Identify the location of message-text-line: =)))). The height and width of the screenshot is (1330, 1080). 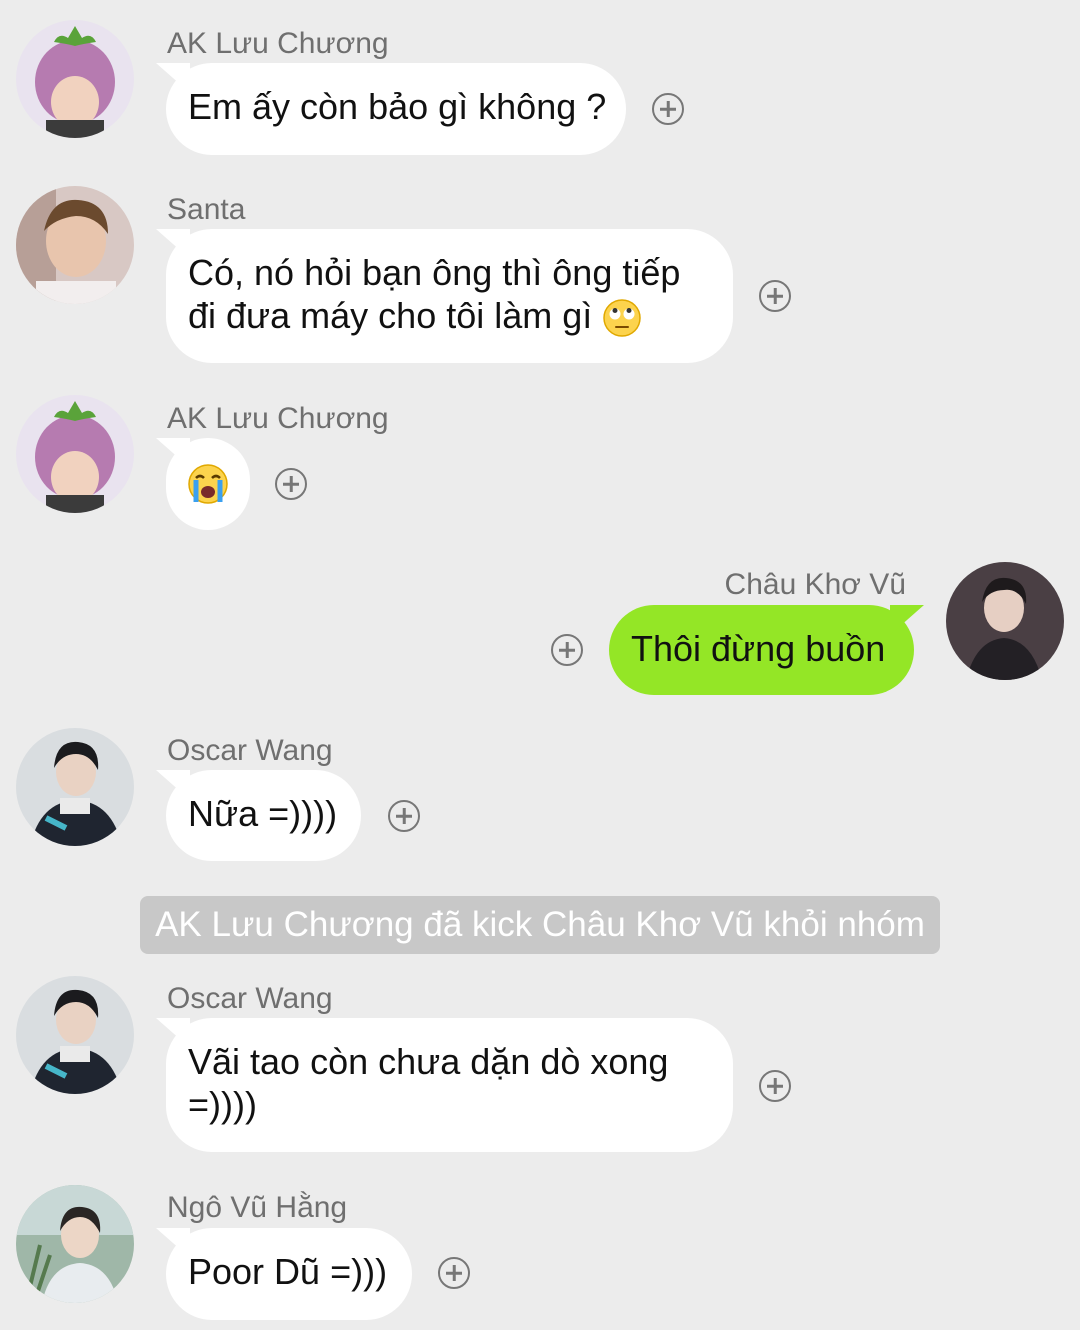
(222, 1104).